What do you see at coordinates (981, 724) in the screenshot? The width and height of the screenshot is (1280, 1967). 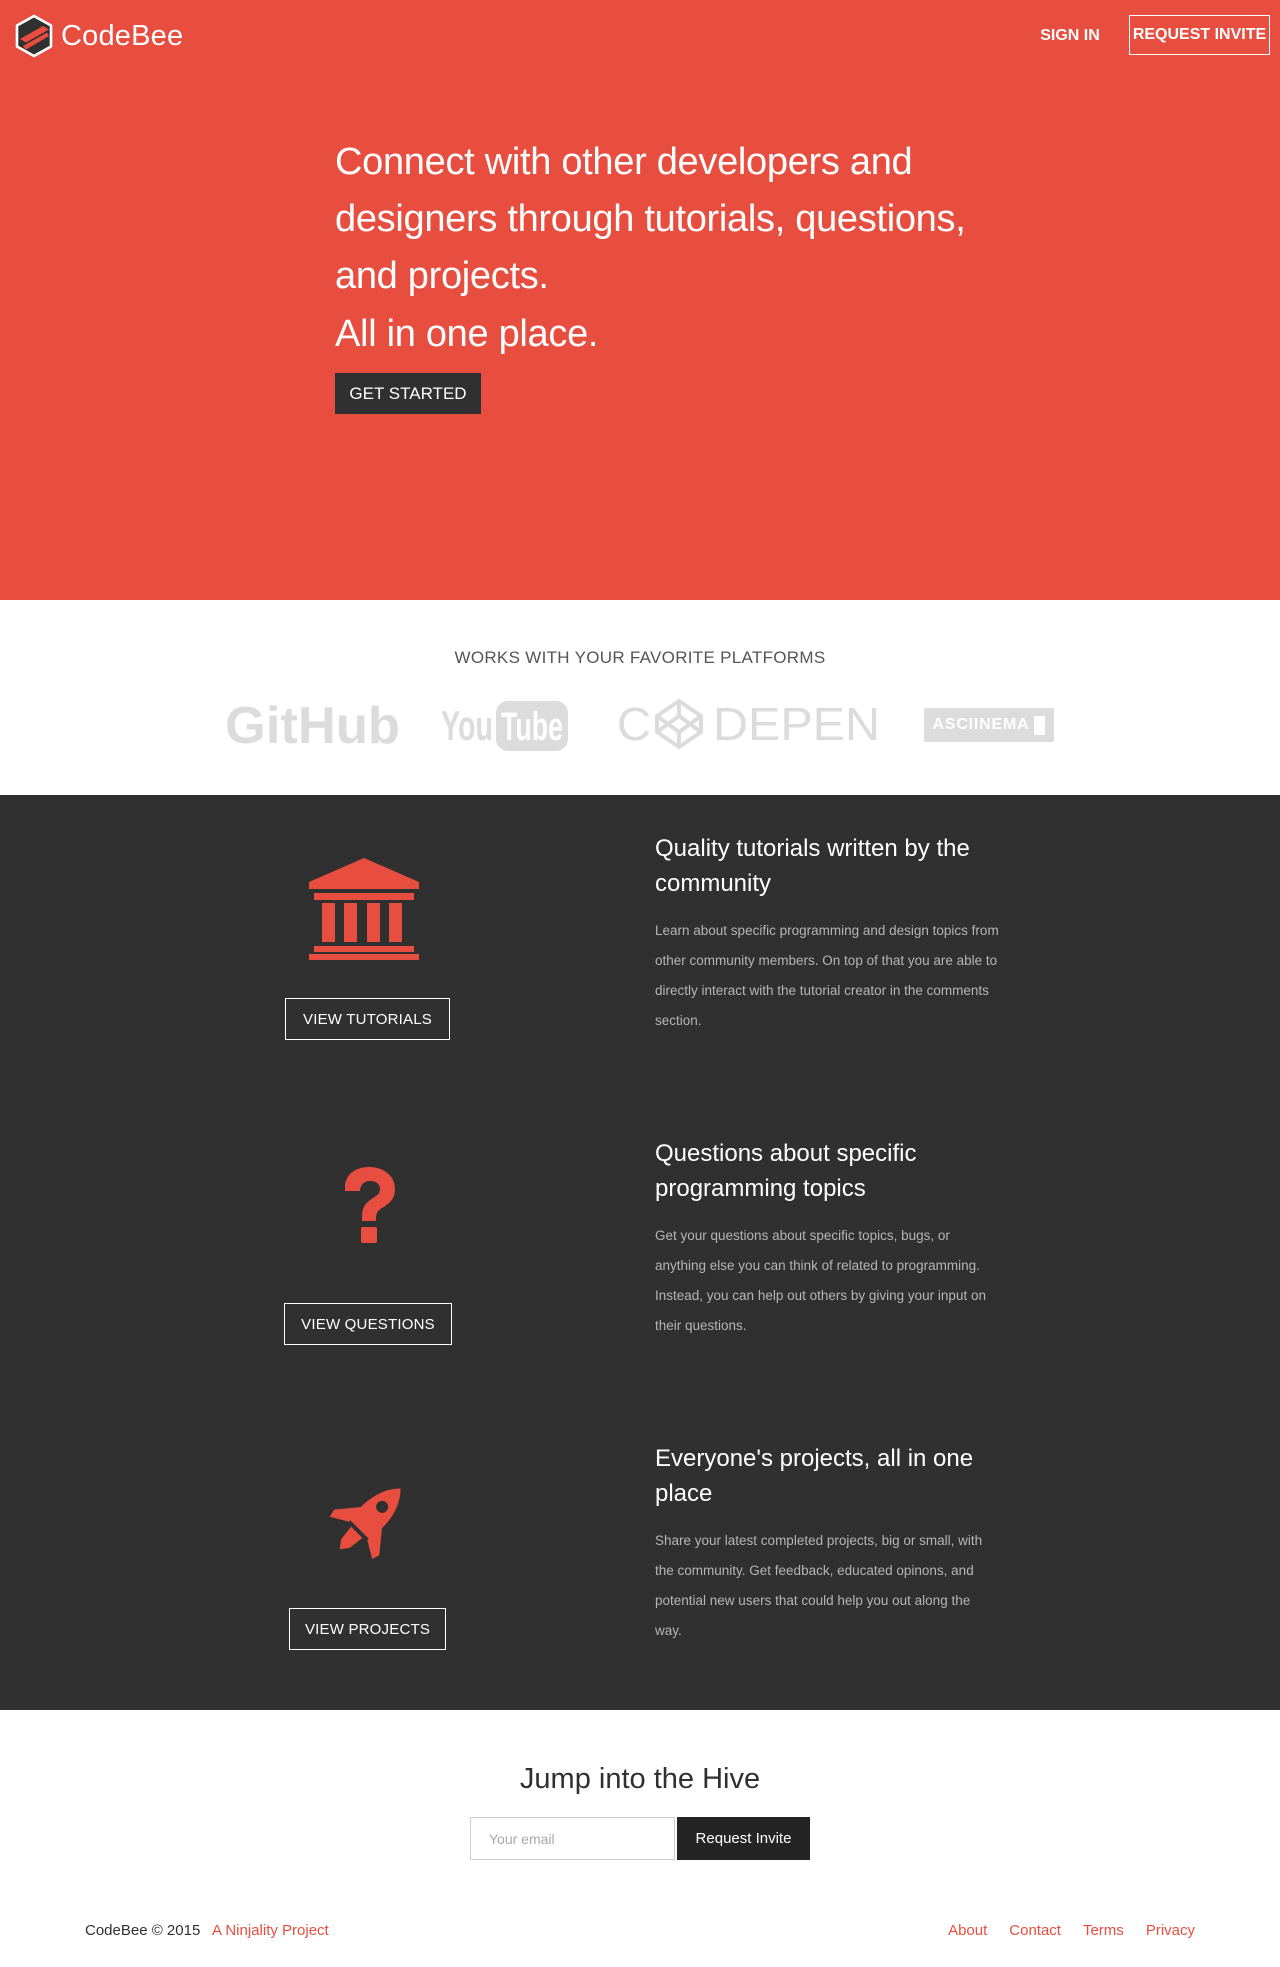 I see `asciinema-logo-text: ASCIINEMA` at bounding box center [981, 724].